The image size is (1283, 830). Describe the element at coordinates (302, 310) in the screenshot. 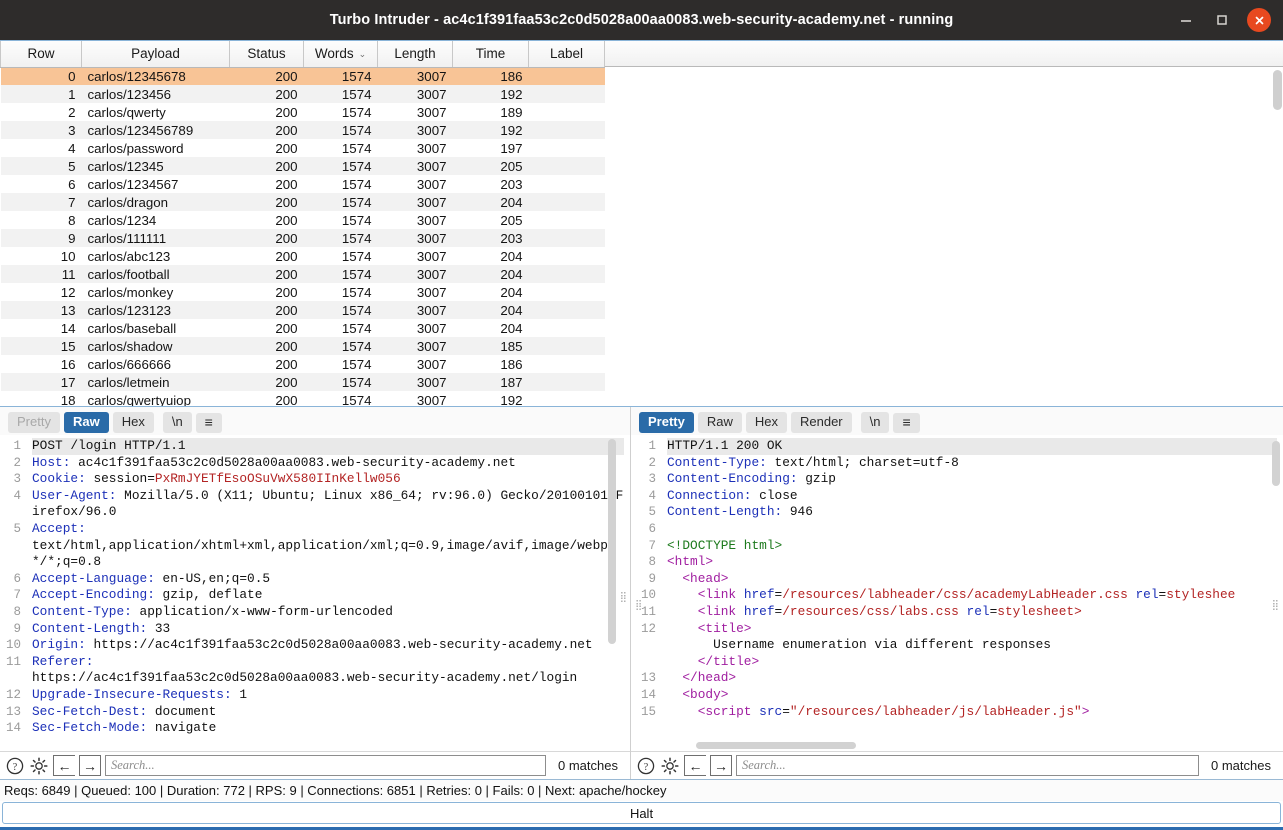

I see `table-row: 13 carlos/123123 200 1574 3007 204` at that location.